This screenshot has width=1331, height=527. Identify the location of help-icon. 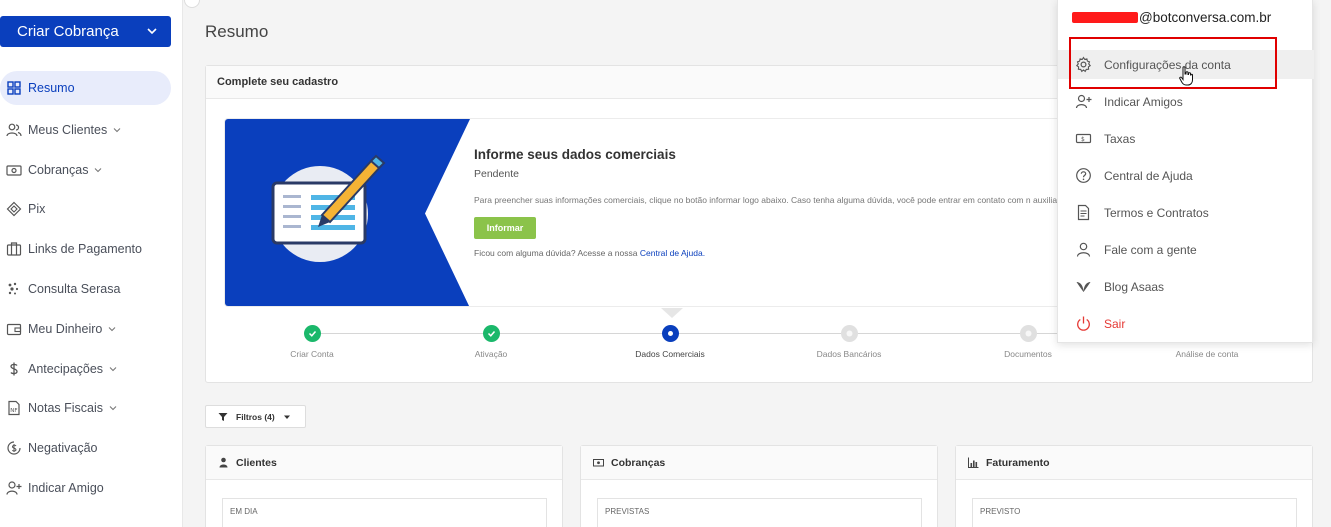
(1083, 175).